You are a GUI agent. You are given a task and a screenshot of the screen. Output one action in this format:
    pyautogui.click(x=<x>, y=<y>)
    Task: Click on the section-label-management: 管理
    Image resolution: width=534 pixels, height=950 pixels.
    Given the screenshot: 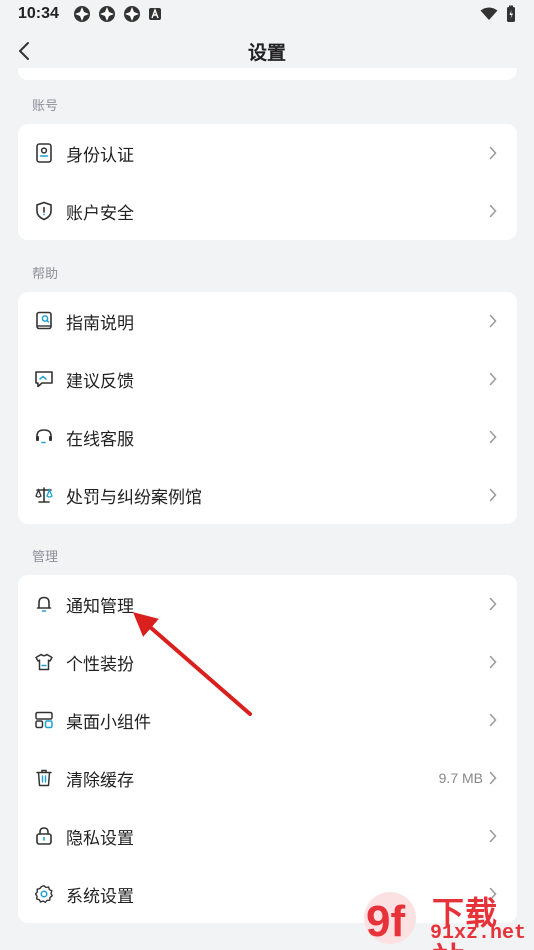 What is the action you would take?
    pyautogui.click(x=45, y=557)
    